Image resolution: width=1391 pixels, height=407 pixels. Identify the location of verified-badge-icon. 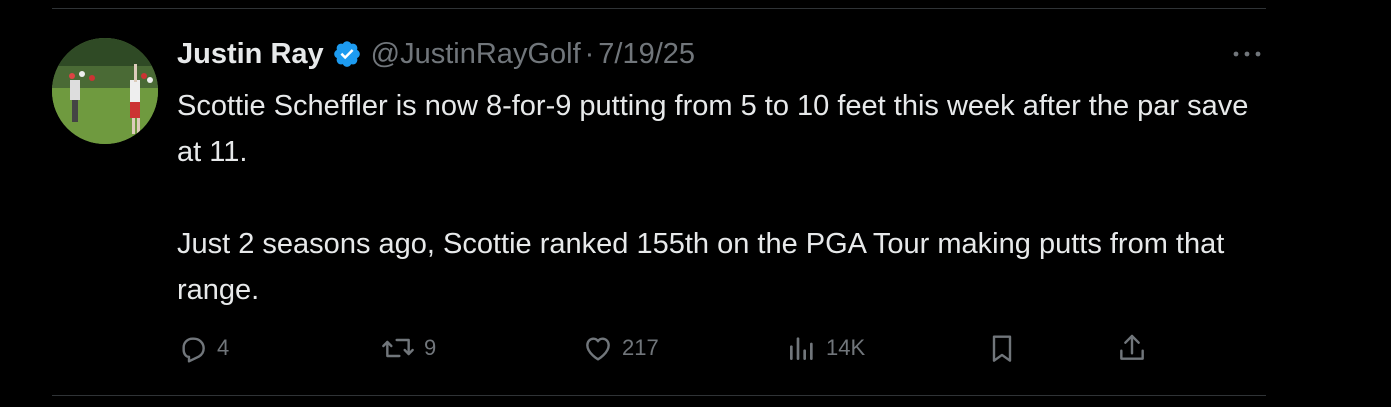
(347, 54).